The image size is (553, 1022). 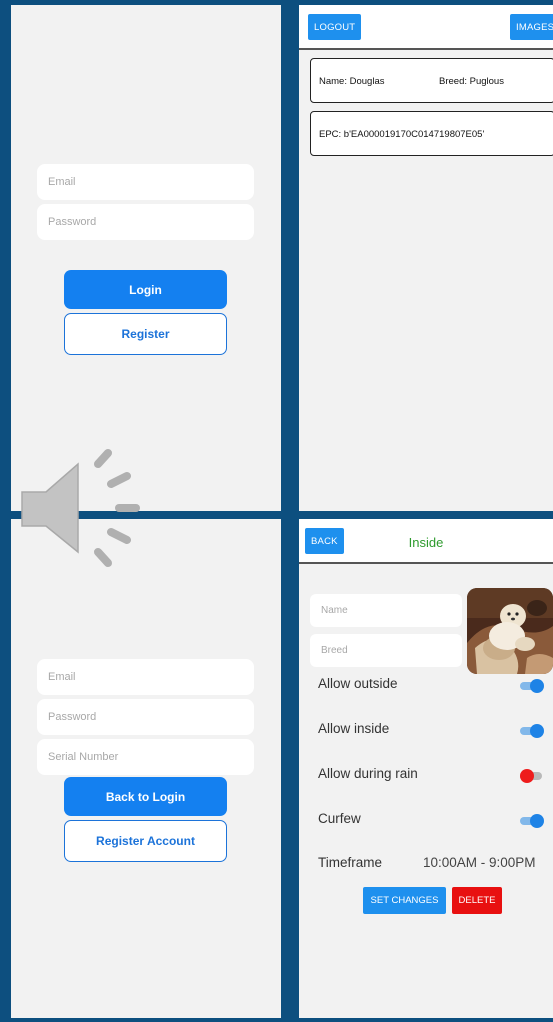 What do you see at coordinates (145, 757) in the screenshot?
I see `serial-number-field` at bounding box center [145, 757].